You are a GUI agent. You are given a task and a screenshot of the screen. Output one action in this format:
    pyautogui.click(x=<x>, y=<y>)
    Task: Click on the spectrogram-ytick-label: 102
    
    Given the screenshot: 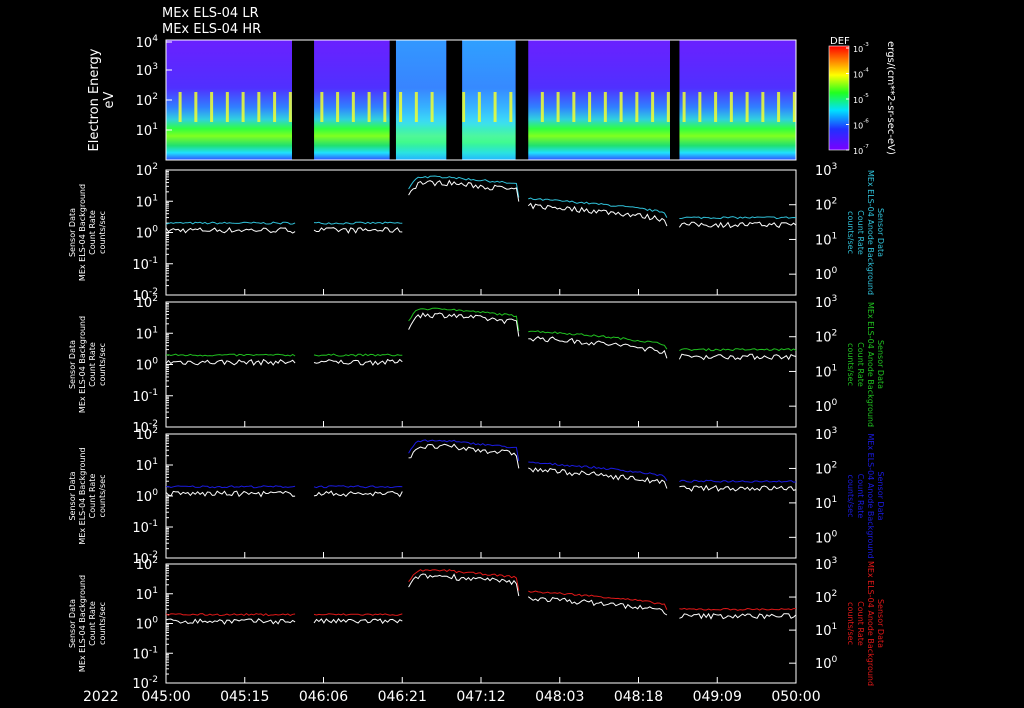 What is the action you would take?
    pyautogui.click(x=147, y=100)
    